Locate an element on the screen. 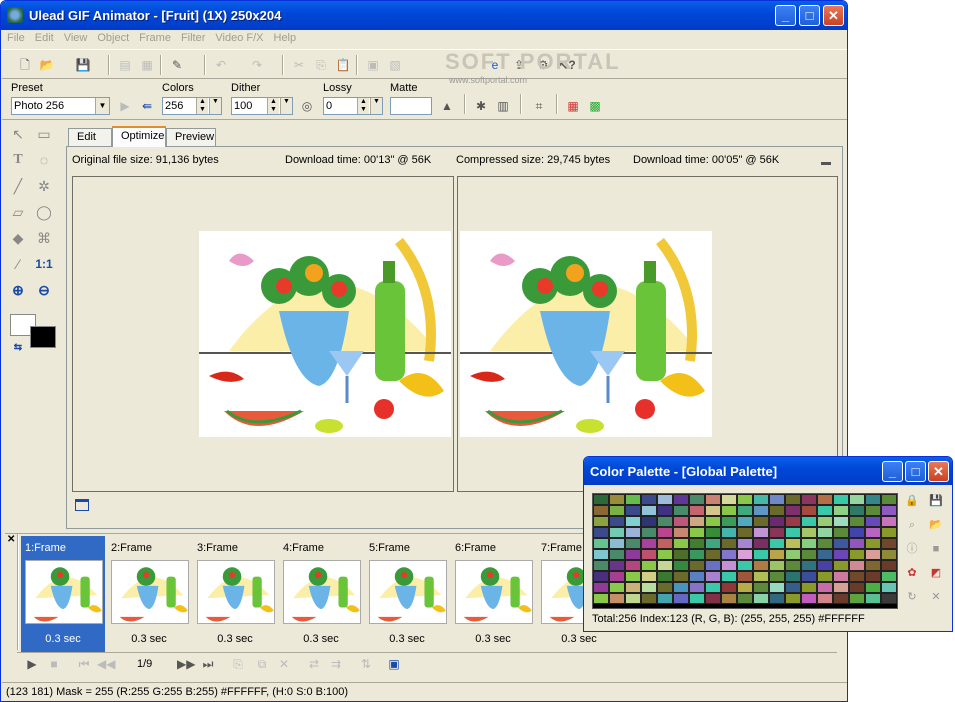  matte-color-input is located at coordinates (411, 106).